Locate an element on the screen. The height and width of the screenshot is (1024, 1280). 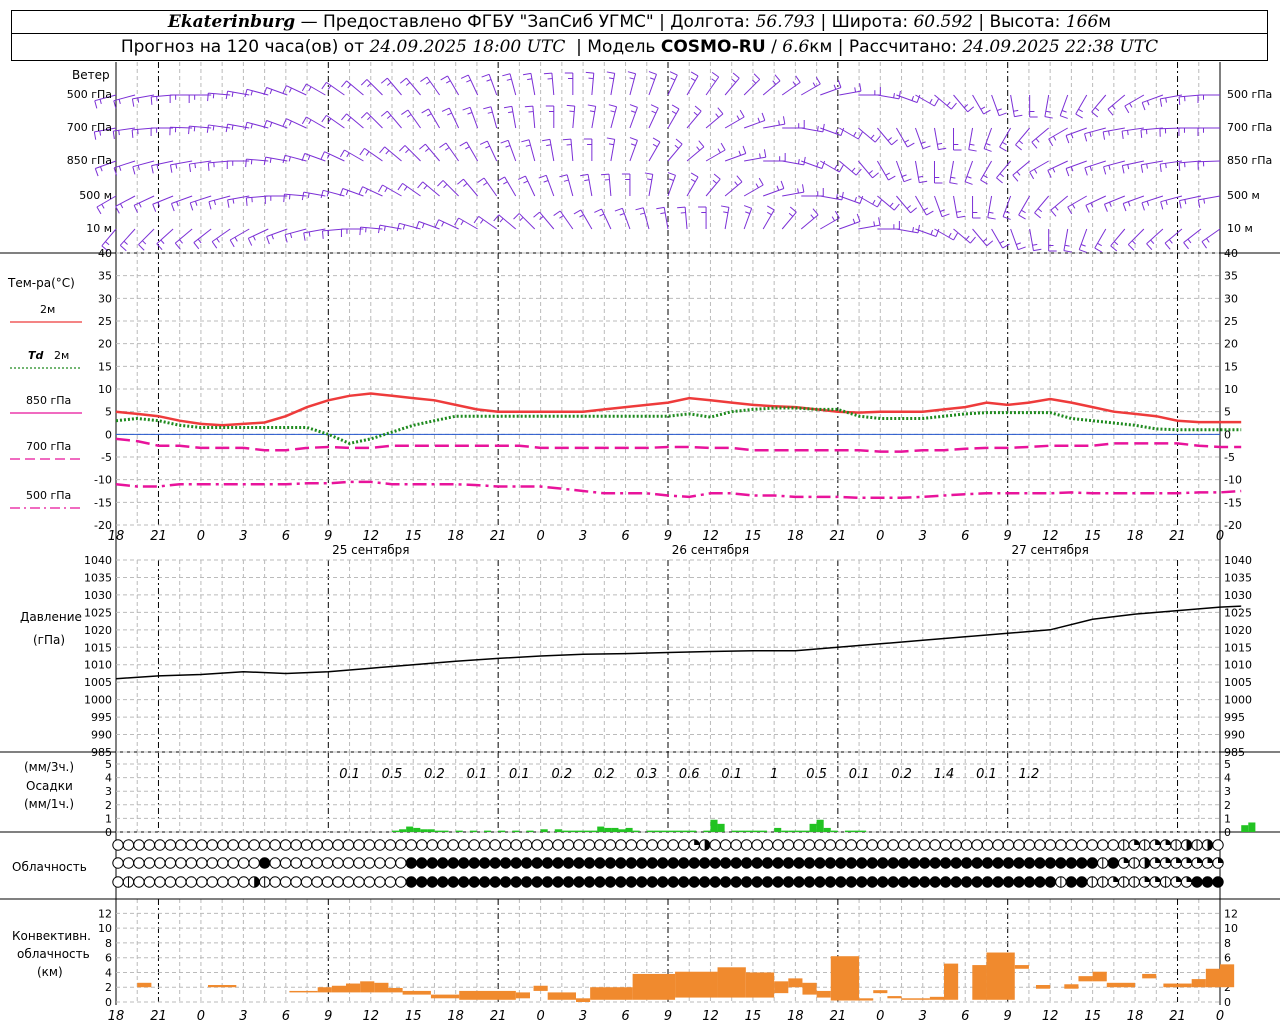
hour-label-bottom: 3 is located at coordinates (243, 1016).